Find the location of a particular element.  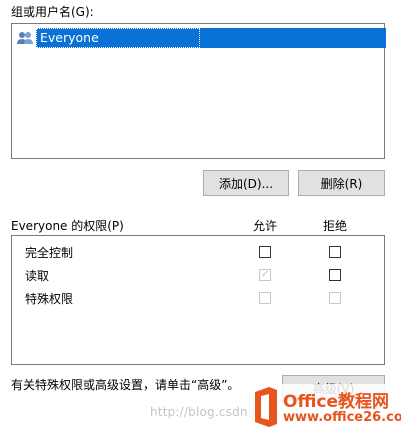

list-item-everyone: Everyone is located at coordinates (201, 38).